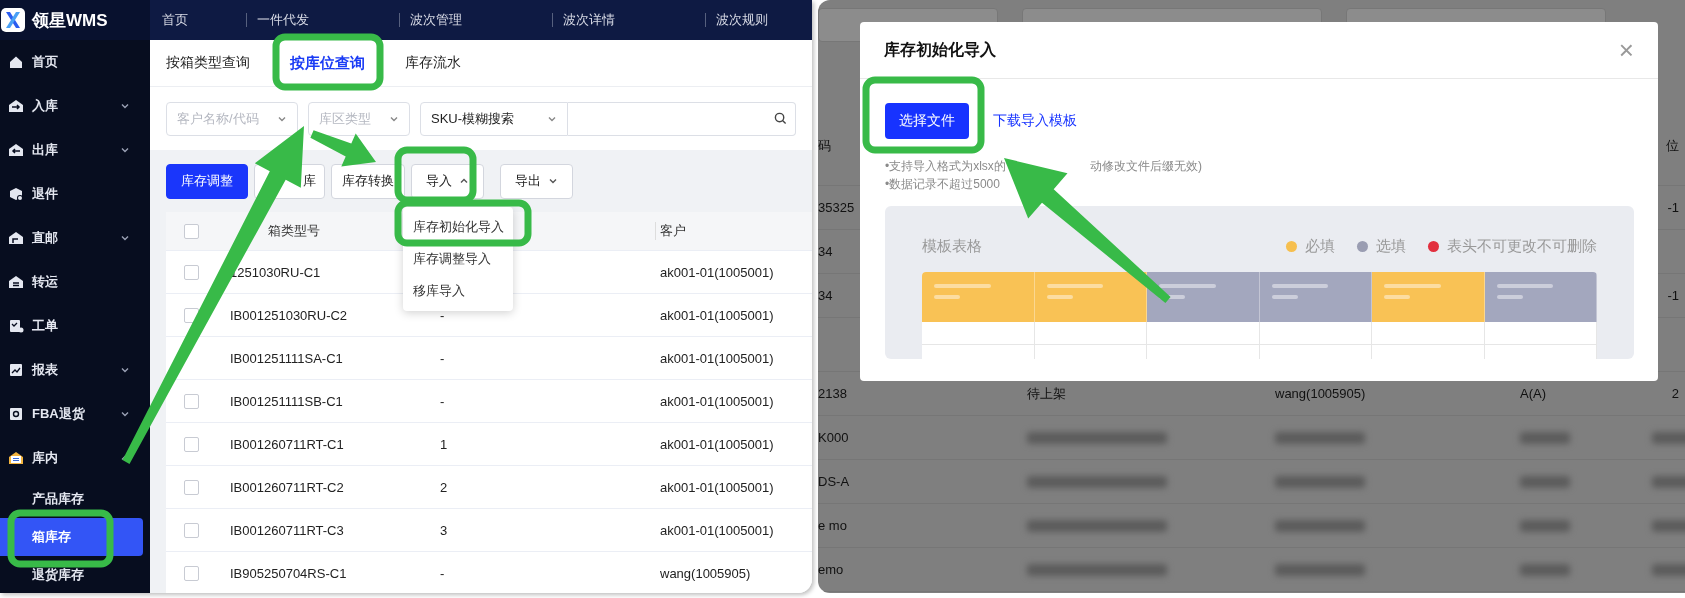 The image size is (1685, 598). I want to click on action-button: 库存调整, so click(207, 181).